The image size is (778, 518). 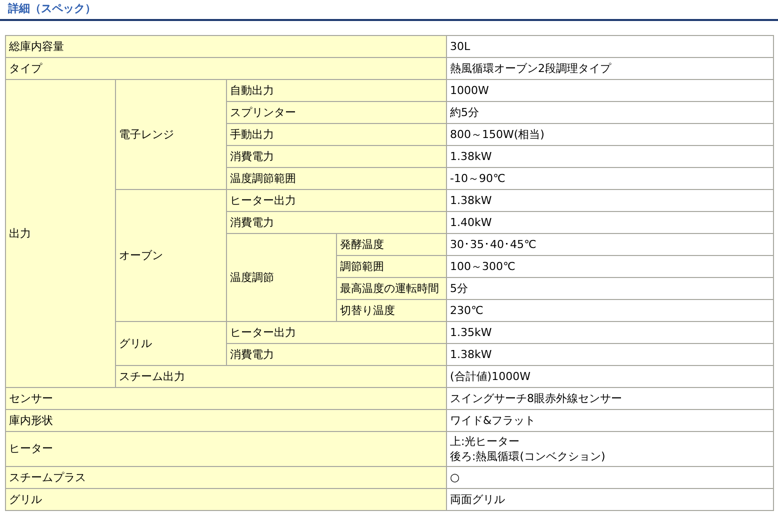 What do you see at coordinates (610, 222) in the screenshot?
I see `spec-value: 1.40kW` at bounding box center [610, 222].